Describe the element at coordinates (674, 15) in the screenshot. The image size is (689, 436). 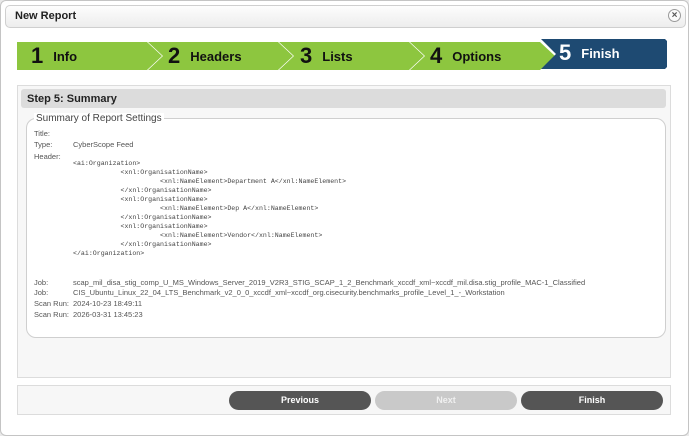
I see `close-icon: ×` at that location.